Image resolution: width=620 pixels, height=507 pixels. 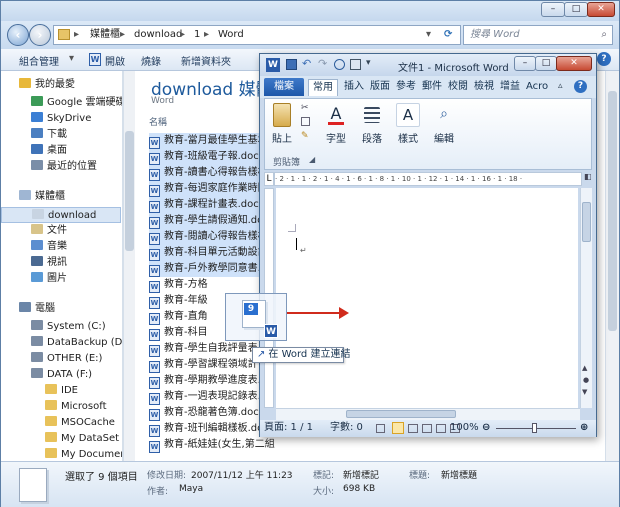 What do you see at coordinates (231, 35) in the screenshot?
I see `breadcrumb-word: Word` at bounding box center [231, 35].